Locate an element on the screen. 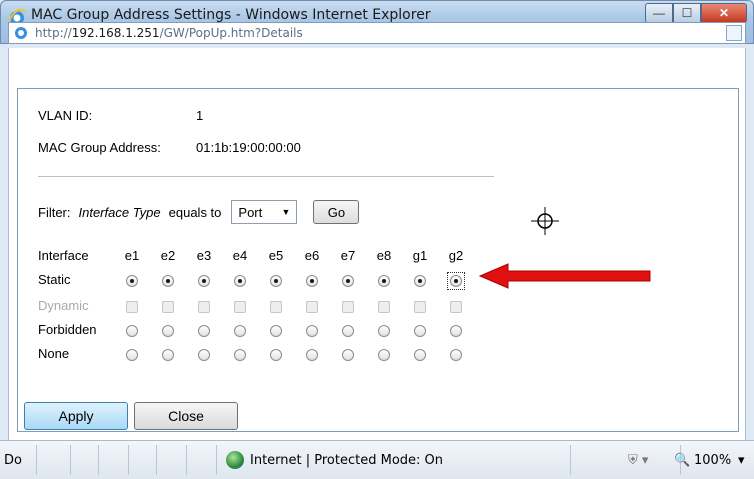 The width and height of the screenshot is (754, 479). radio-static-e1 is located at coordinates (132, 281).